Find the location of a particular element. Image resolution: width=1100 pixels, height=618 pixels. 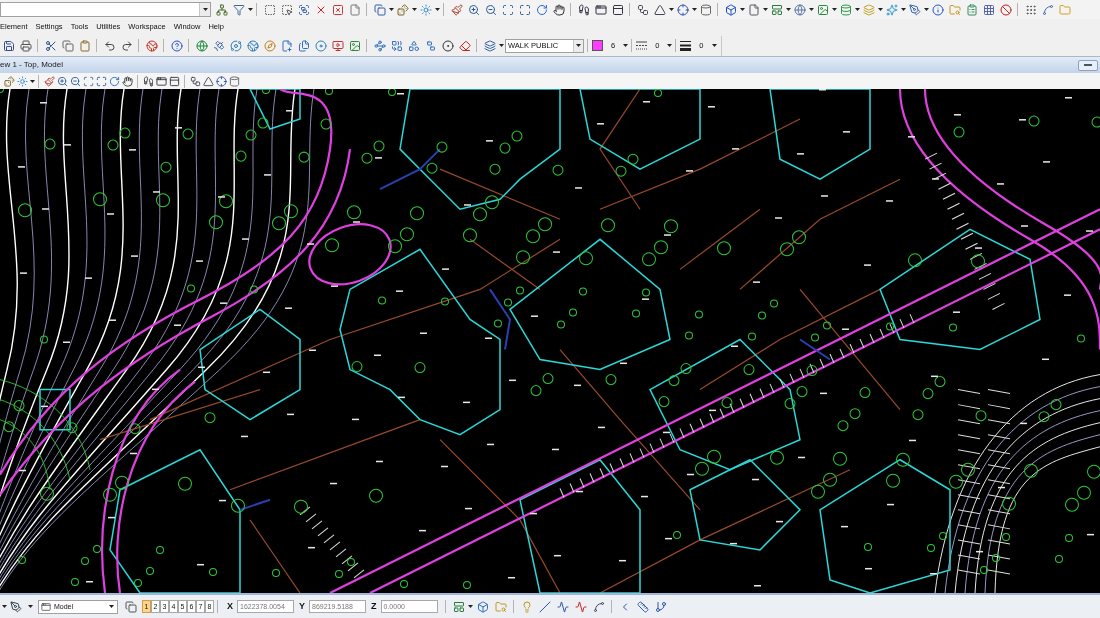

dot-circle-icon is located at coordinates (447, 45).